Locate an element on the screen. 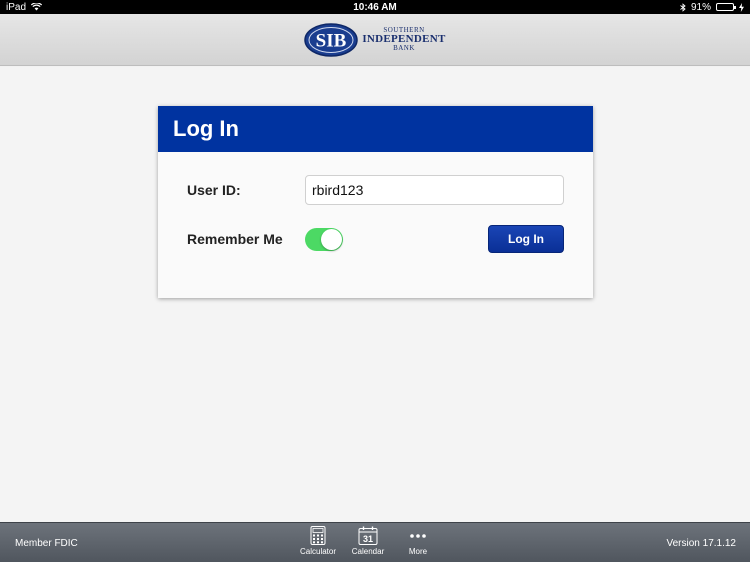 This screenshot has height=562, width=750. battery-percent: 91% is located at coordinates (700, 7).